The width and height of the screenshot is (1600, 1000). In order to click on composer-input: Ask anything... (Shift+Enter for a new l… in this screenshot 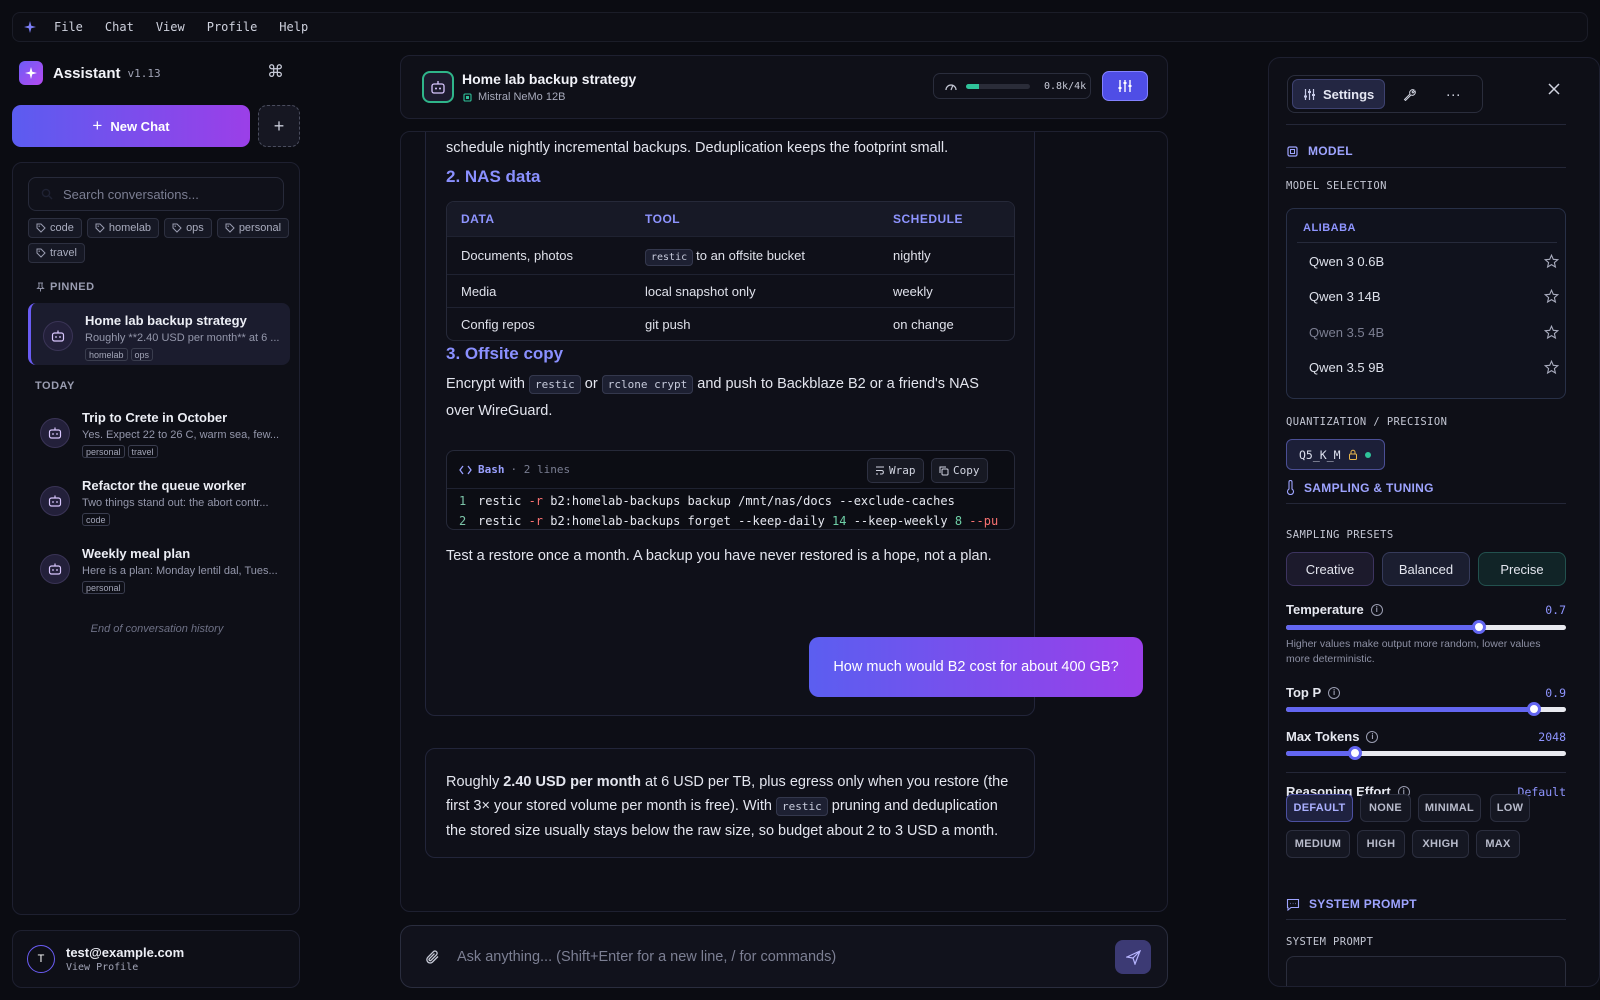, I will do `click(646, 957)`.